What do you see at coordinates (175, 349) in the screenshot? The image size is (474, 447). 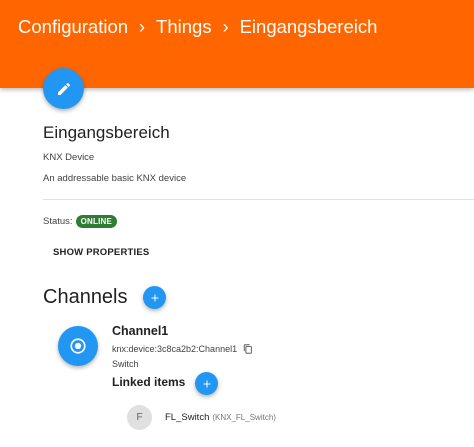 I see `channel-uid-text: knx:device:3c8ca2b2:Channel1` at bounding box center [175, 349].